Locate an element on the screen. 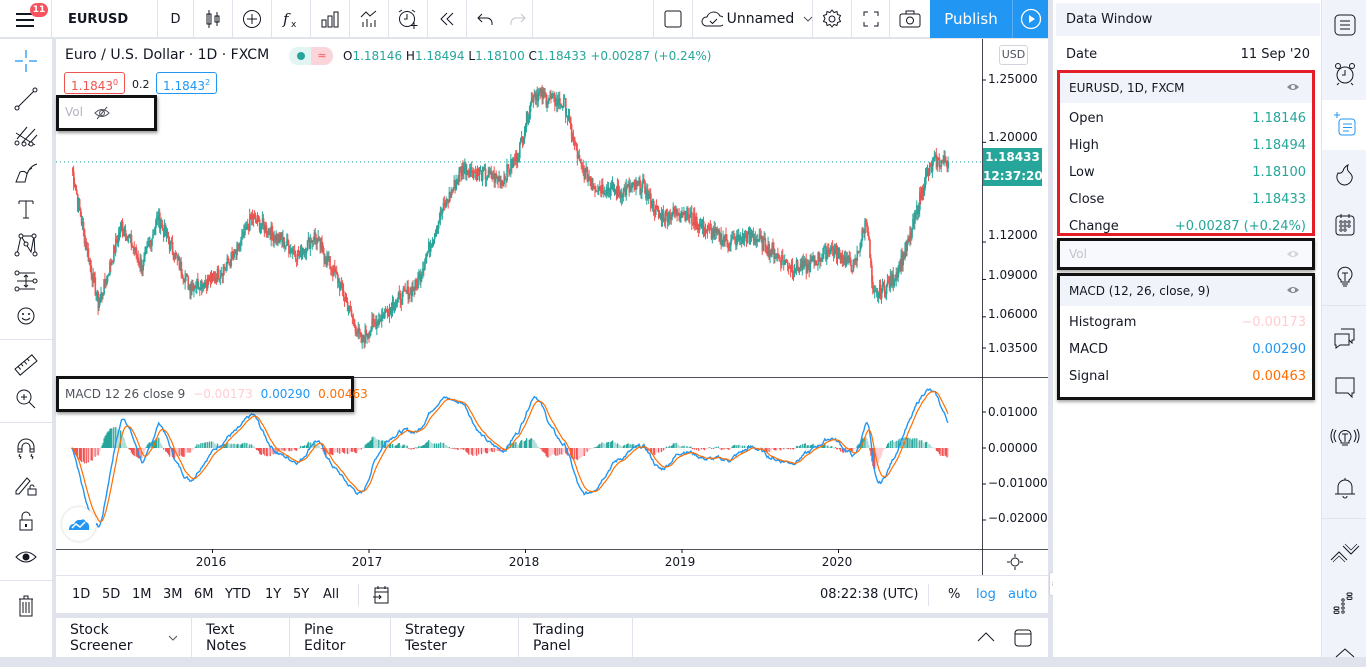 This screenshot has width=1366, height=667. pitchfork-tool is located at coordinates (26, 136).